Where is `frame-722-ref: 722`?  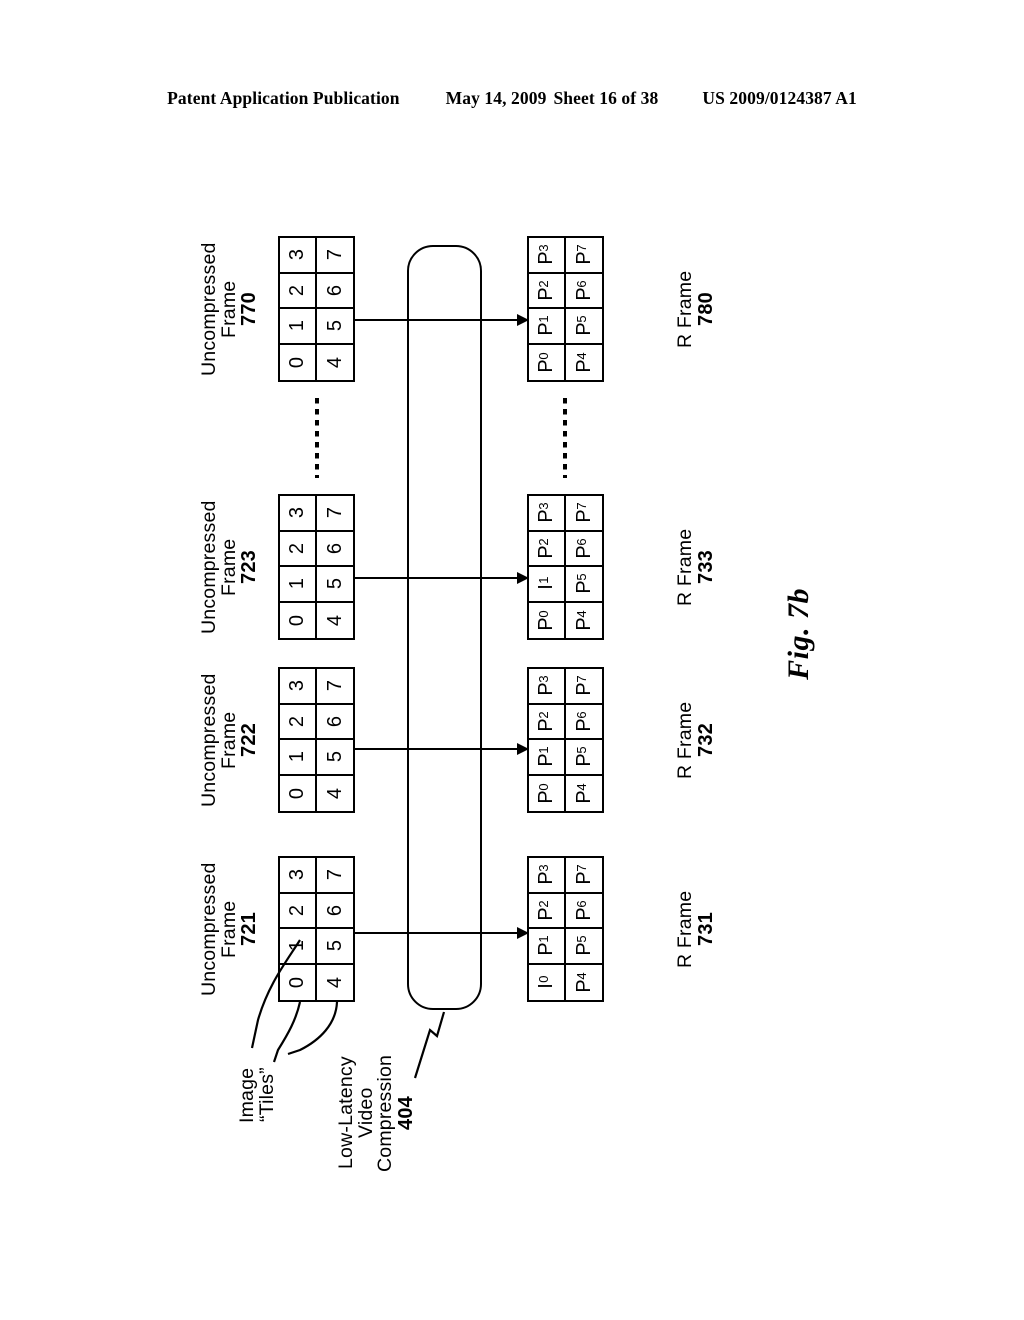 frame-722-ref: 722 is located at coordinates (249, 740).